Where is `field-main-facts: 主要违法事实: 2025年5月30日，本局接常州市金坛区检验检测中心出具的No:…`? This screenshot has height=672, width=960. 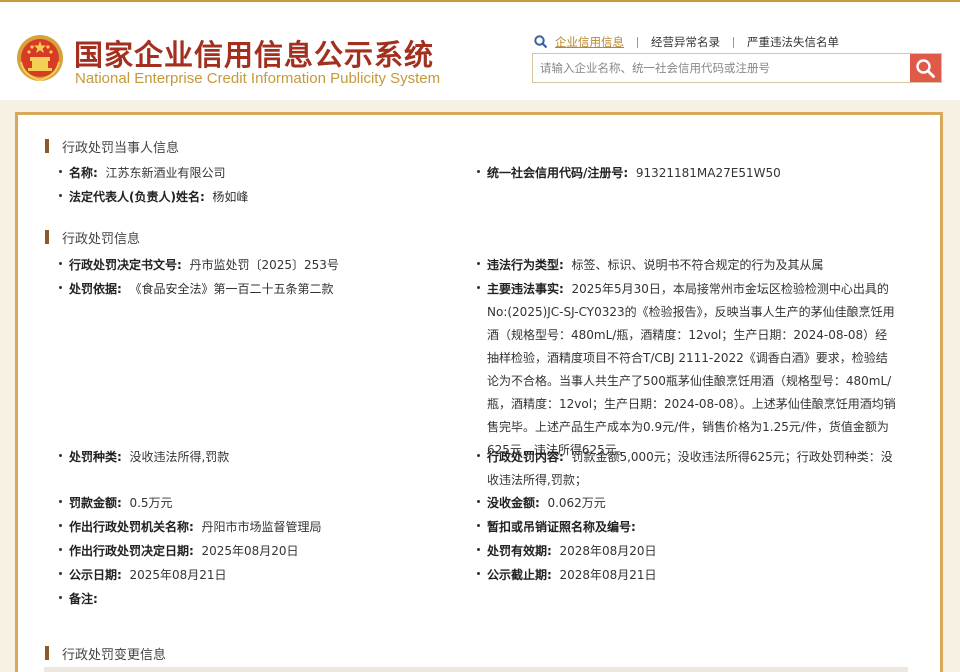
field-main-facts: 主要违法事实: 2025年5月30日，本局接常州市金坛区检验检测中心出具的No:… is located at coordinates (687, 370).